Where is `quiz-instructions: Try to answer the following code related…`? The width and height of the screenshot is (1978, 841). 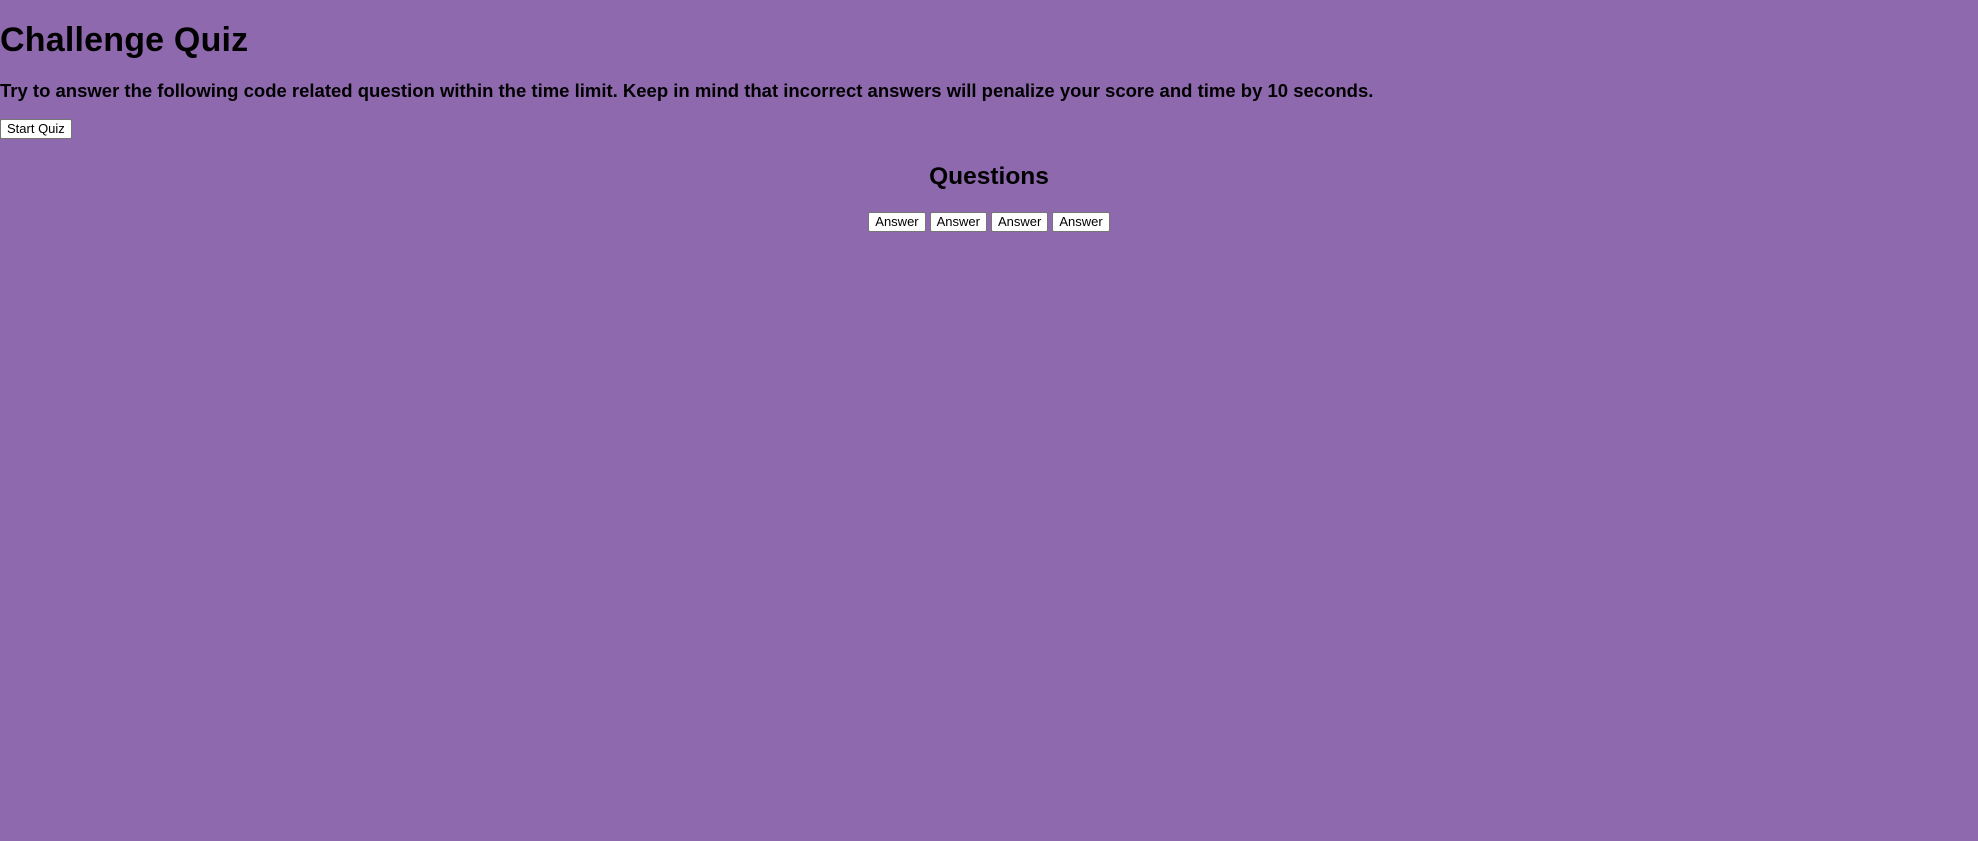 quiz-instructions: Try to answer the following code related… is located at coordinates (687, 90).